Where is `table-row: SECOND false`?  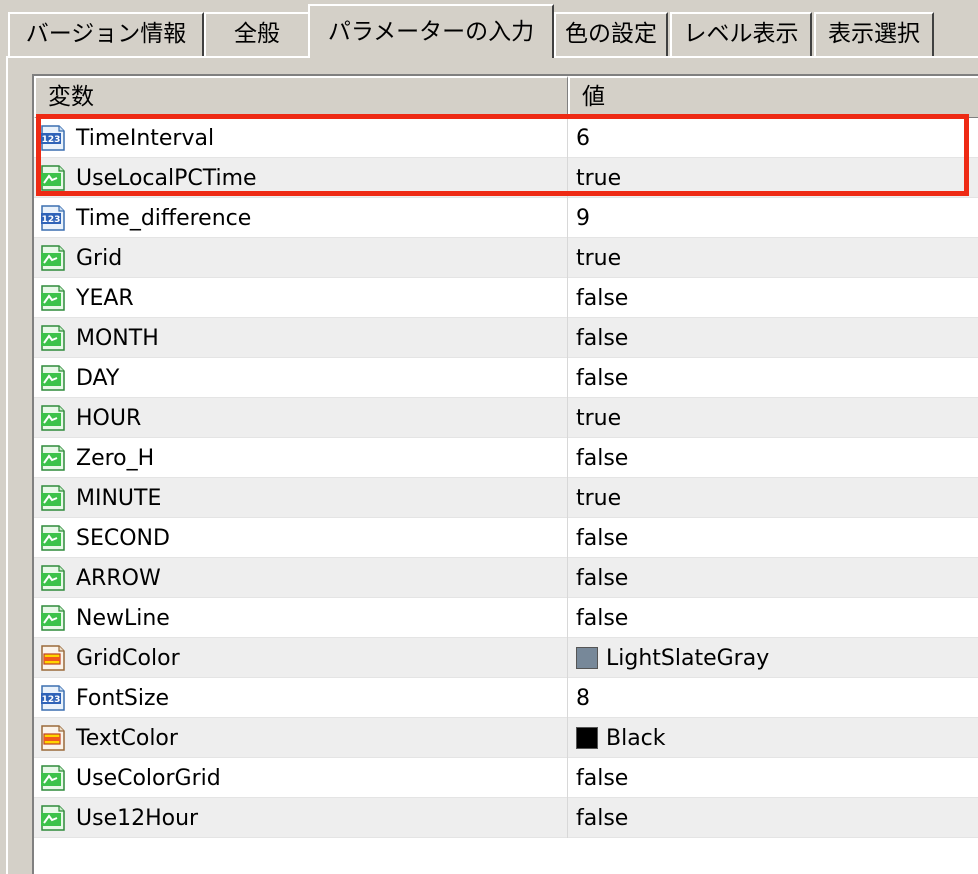 table-row: SECOND false is located at coordinates (506, 538).